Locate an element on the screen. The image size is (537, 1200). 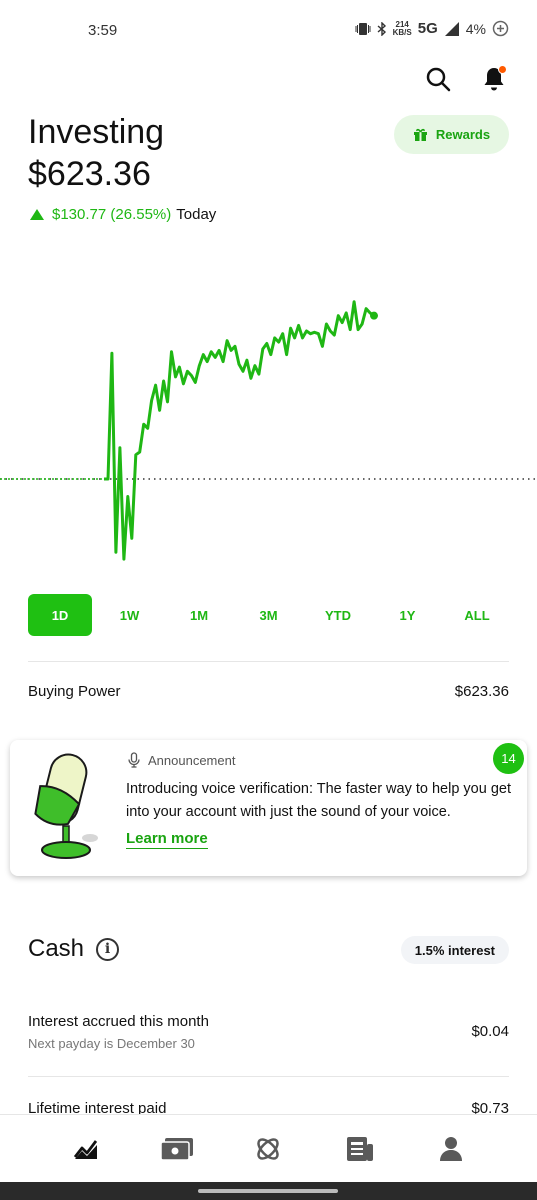
buying-power-label: Buying Power is located at coordinates (74, 691).